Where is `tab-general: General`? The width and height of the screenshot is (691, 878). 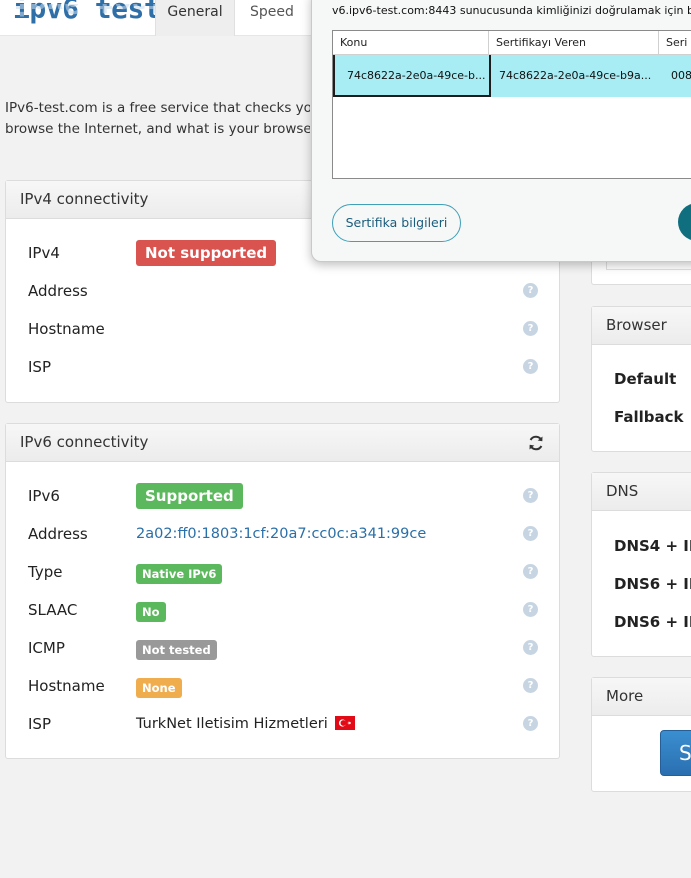
tab-general: General is located at coordinates (195, 18).